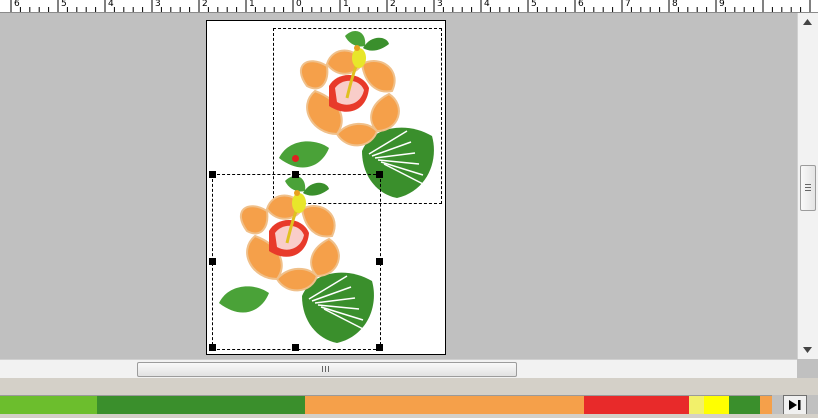  Describe the element at coordinates (744, 405) in the screenshot. I see `color-segment-green` at that location.